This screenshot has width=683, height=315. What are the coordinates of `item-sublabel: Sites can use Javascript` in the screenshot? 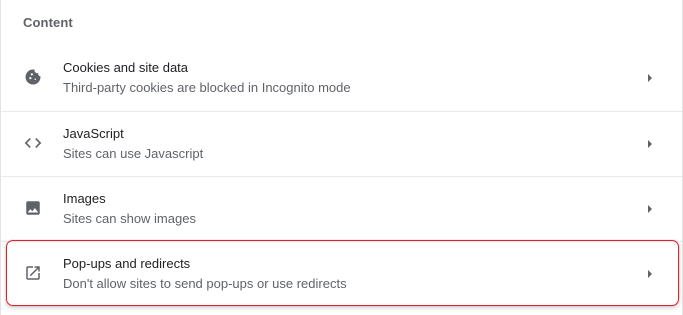 It's located at (133, 153).